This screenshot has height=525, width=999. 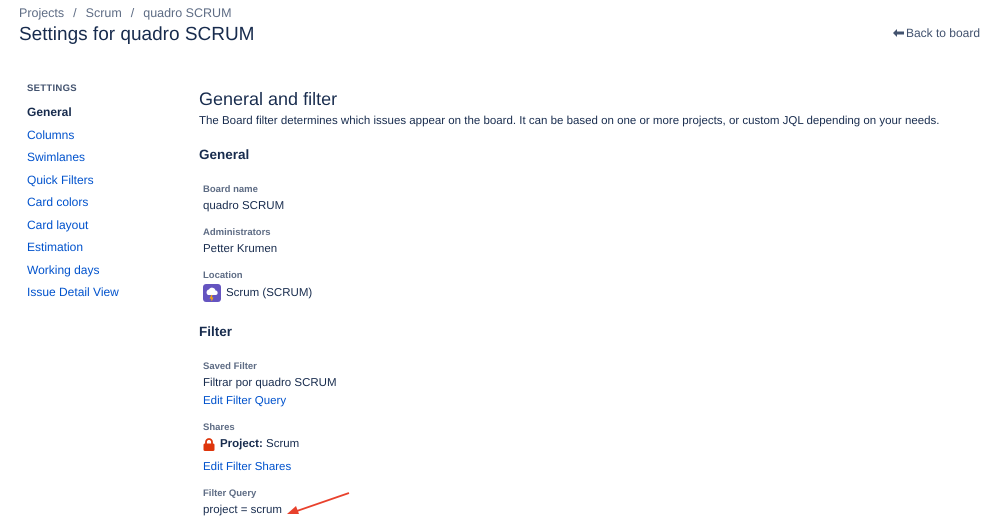 What do you see at coordinates (242, 510) in the screenshot?
I see `field-value: project = scrum` at bounding box center [242, 510].